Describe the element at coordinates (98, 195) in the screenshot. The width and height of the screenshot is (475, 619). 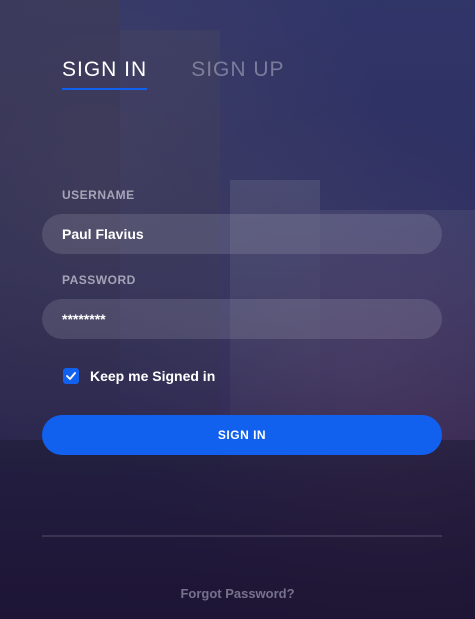
I see `username-label: USERNAME` at that location.